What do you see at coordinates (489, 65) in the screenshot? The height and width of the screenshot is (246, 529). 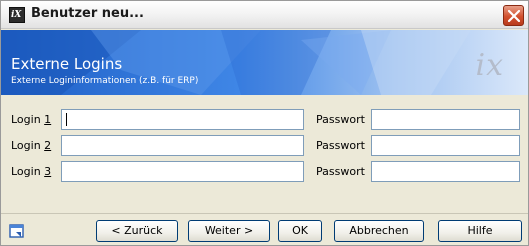 I see `brand-logo: ix` at bounding box center [489, 65].